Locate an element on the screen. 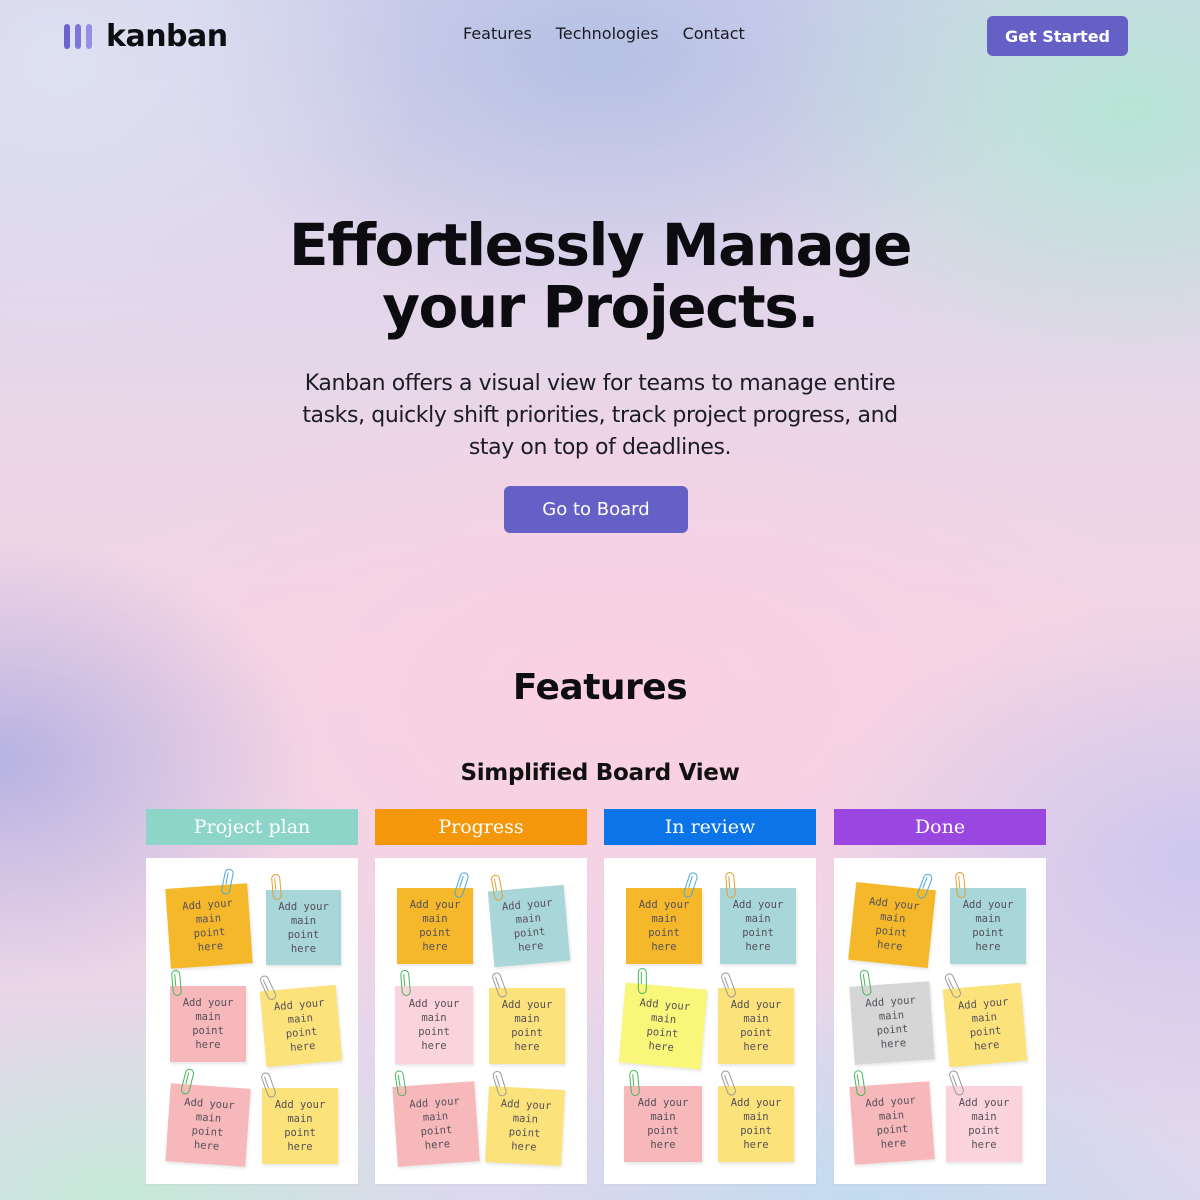 This screenshot has height=1200, width=1200. logo-link: kanban is located at coordinates (146, 36).